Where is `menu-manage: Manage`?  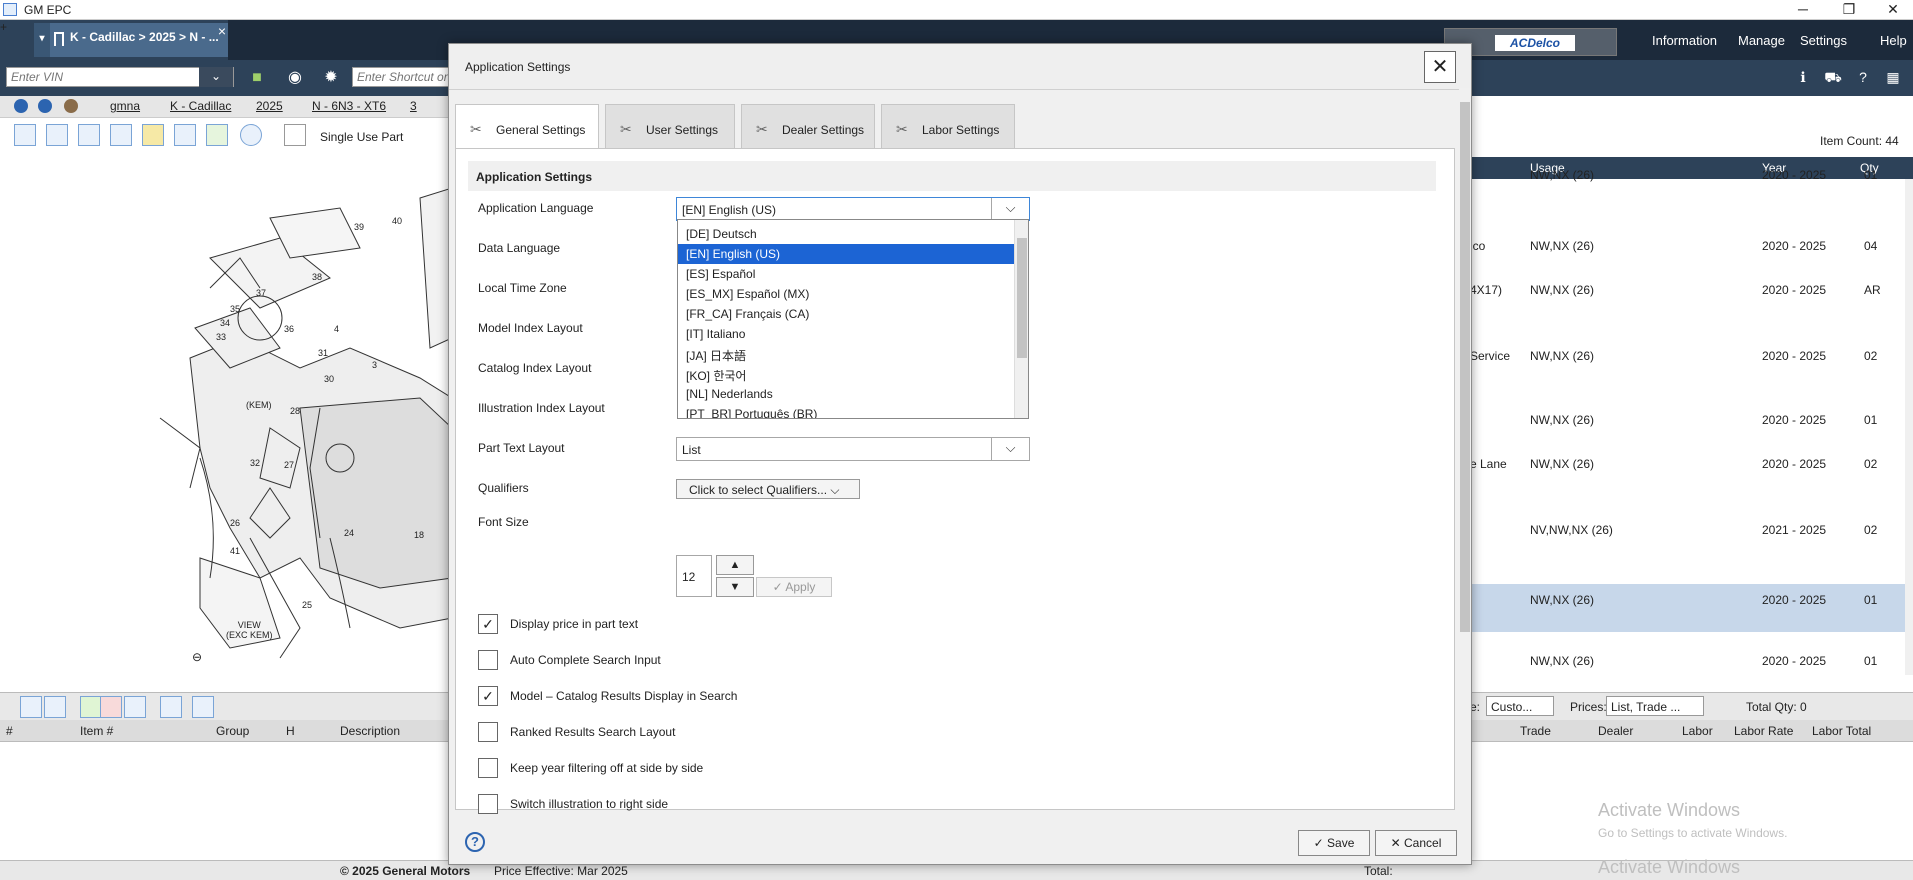 menu-manage: Manage is located at coordinates (1761, 40).